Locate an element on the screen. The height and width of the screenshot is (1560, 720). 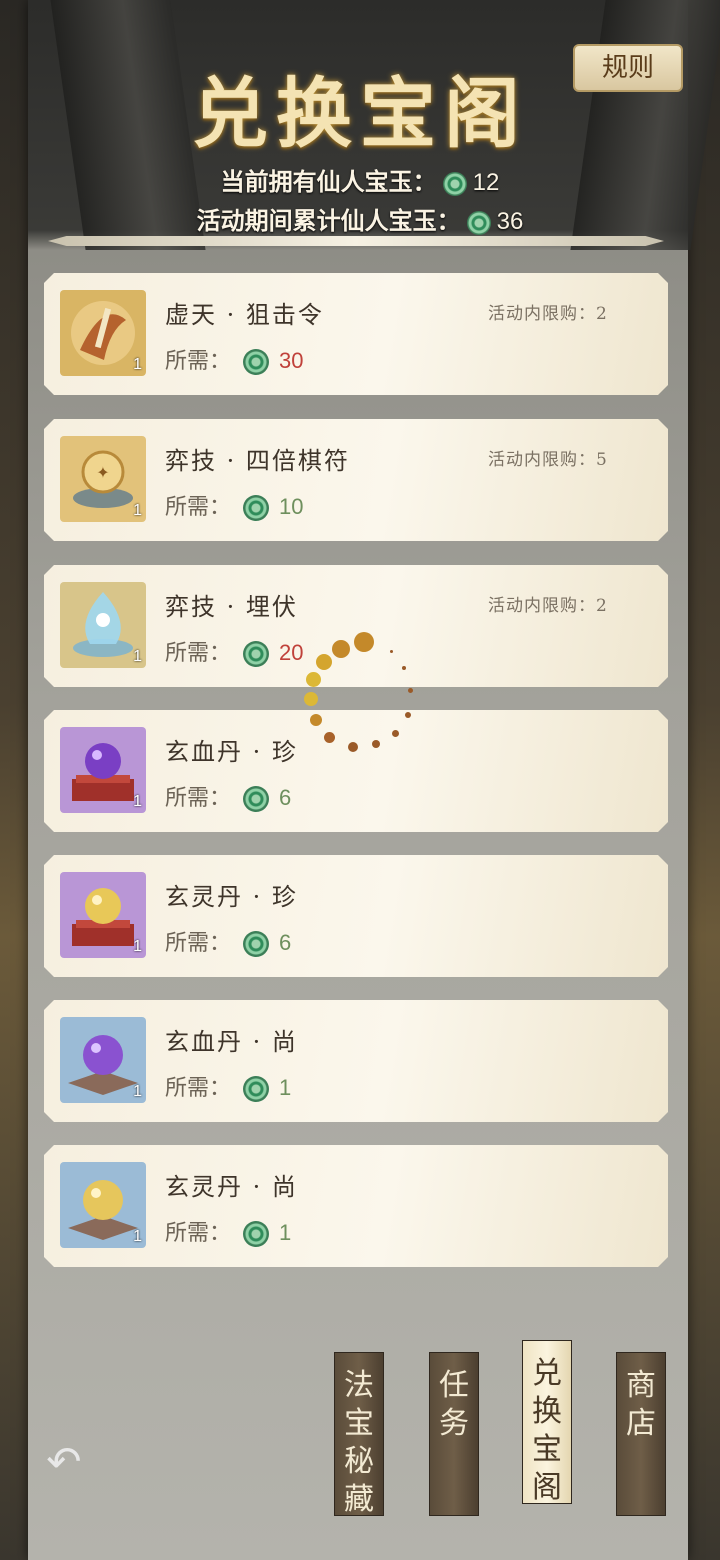
item-name: 玄血丹 · 尚 is located at coordinates (231, 1042).